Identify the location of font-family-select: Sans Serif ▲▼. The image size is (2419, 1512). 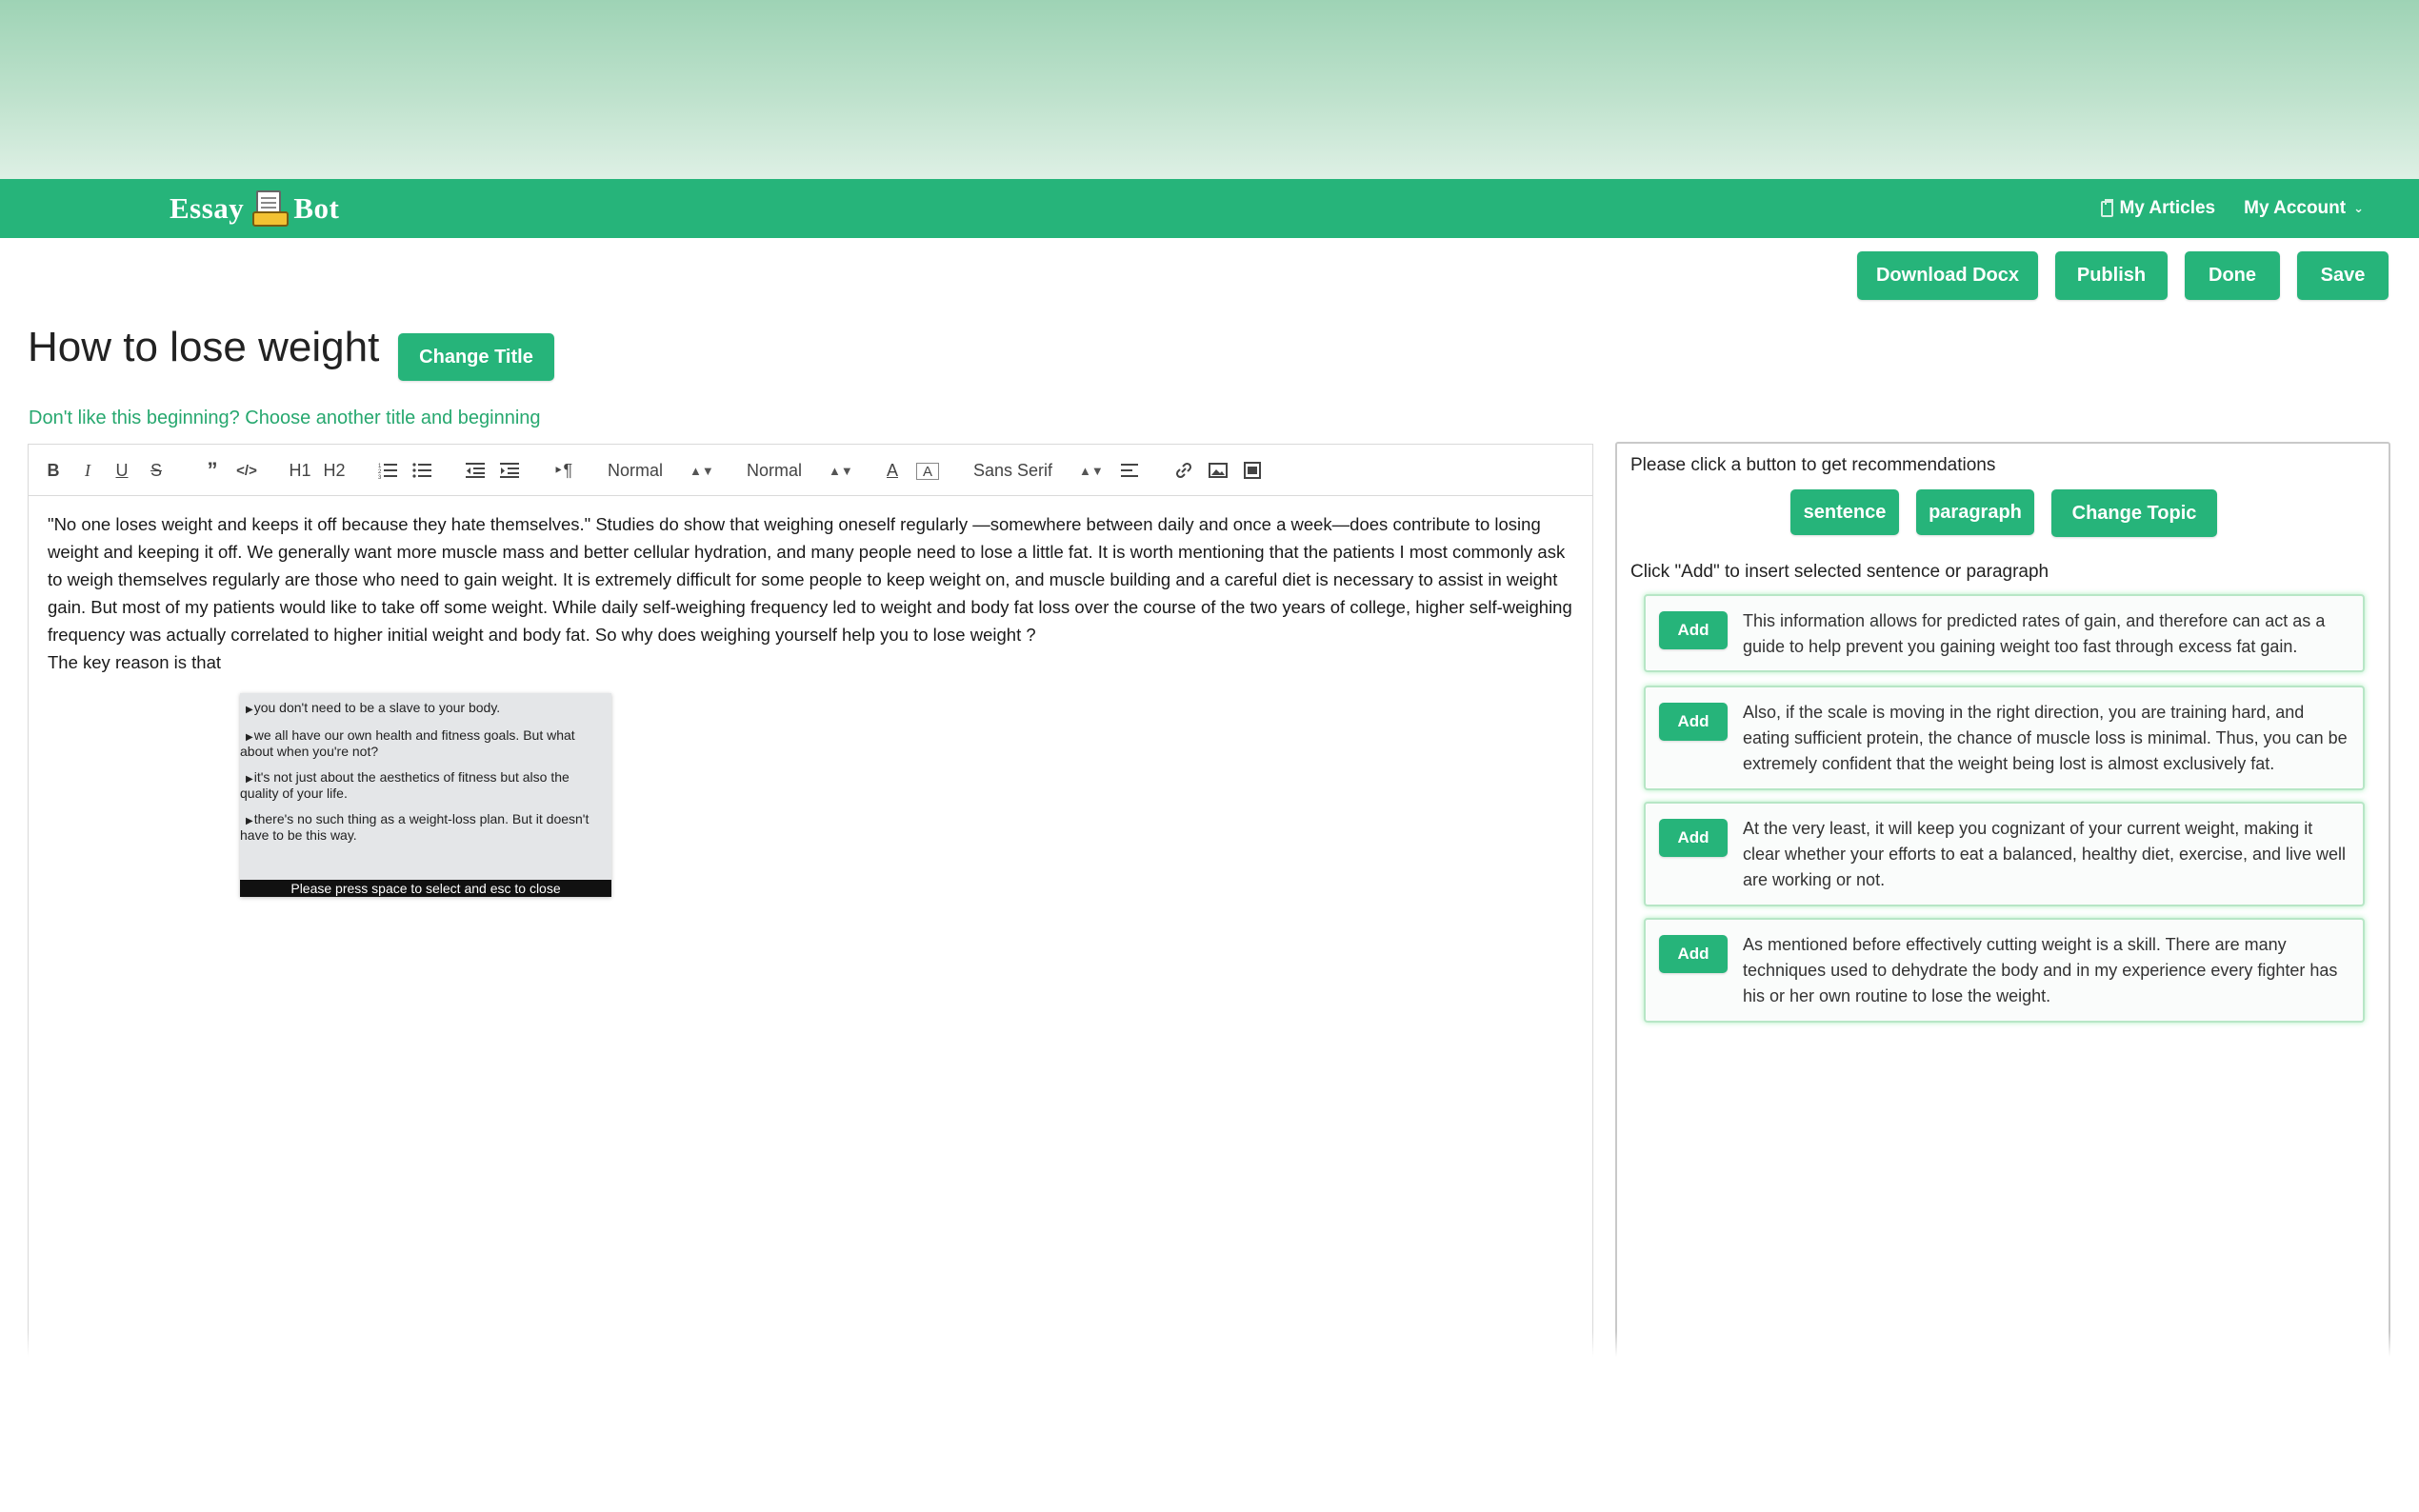
(1038, 470).